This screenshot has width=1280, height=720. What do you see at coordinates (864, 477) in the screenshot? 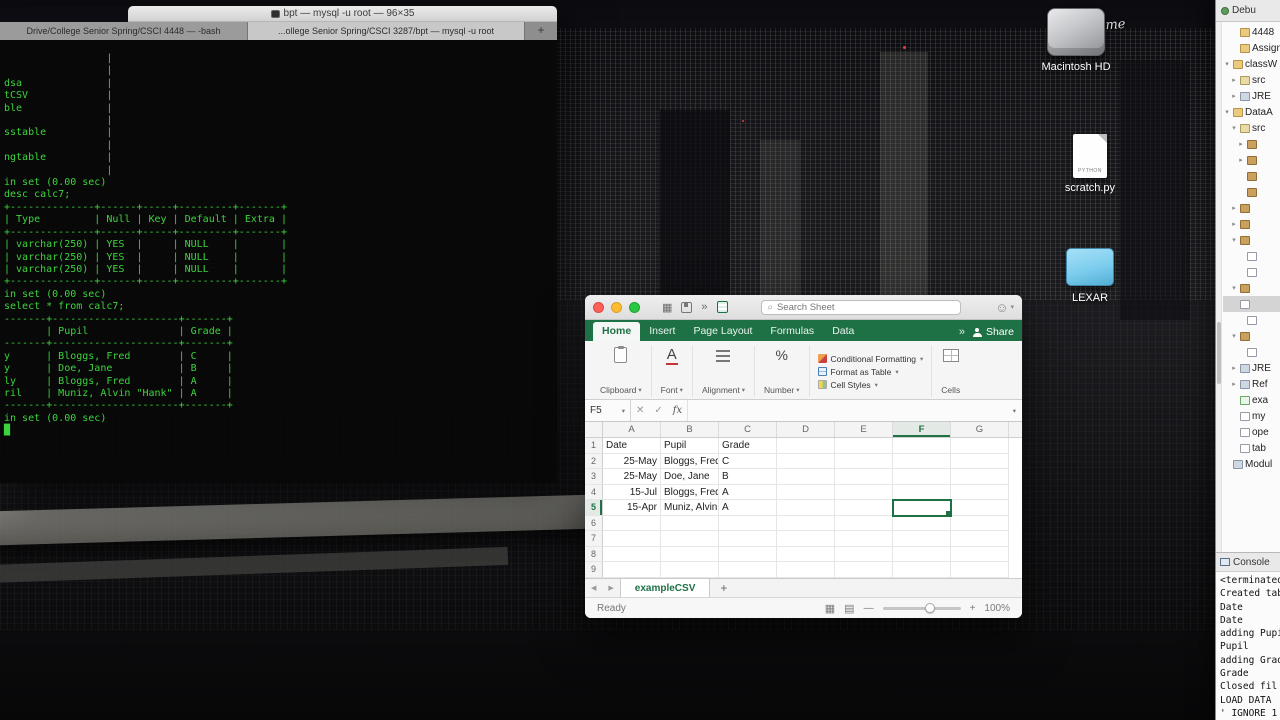
I see `cell-E3` at bounding box center [864, 477].